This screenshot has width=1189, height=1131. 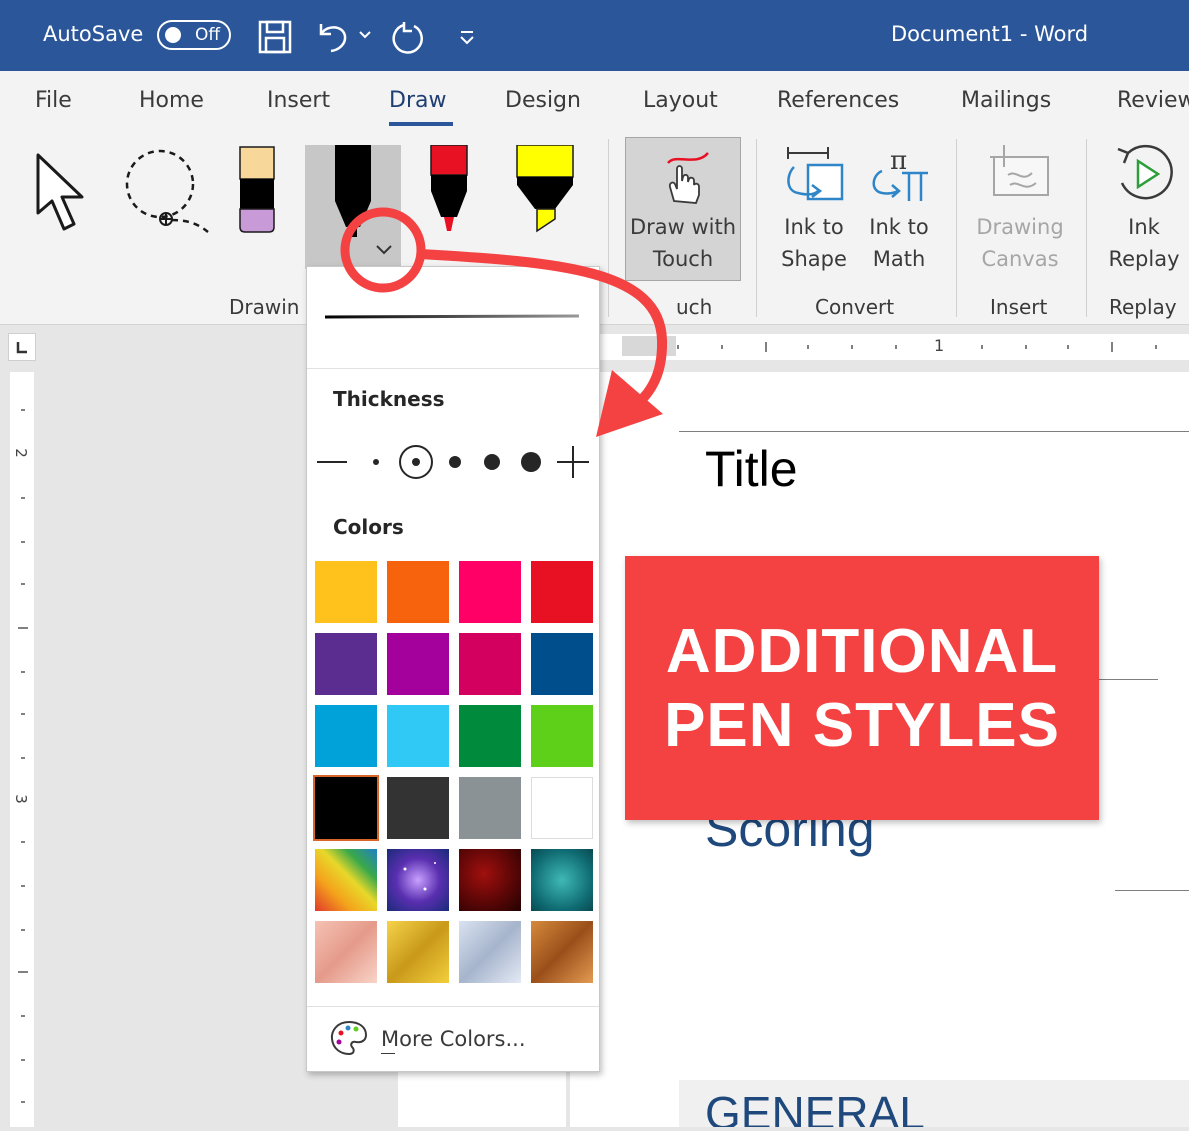 I want to click on tab-layout: Layout, so click(x=680, y=100).